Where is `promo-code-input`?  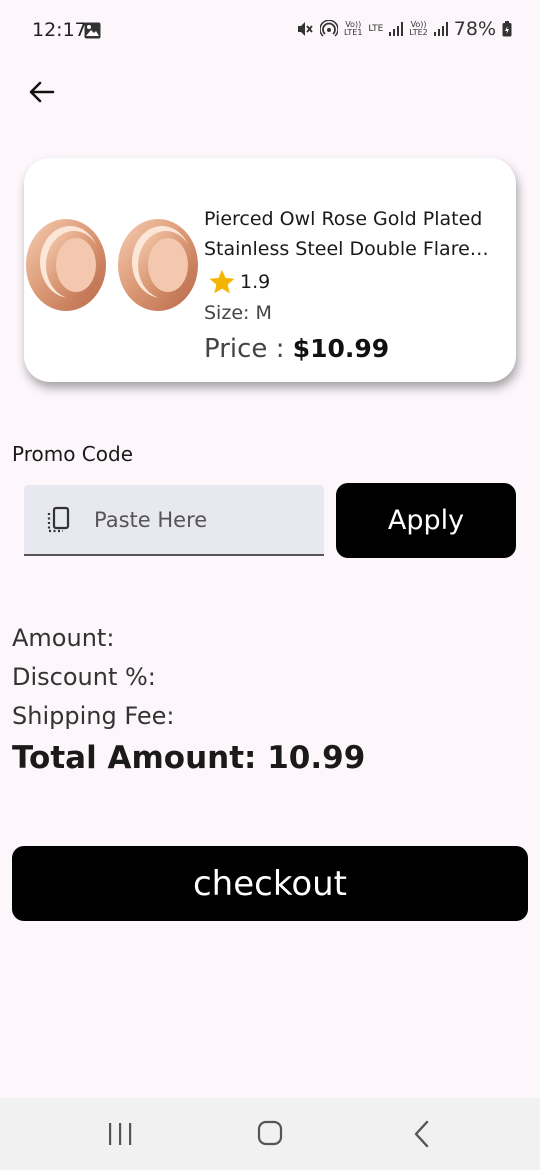 promo-code-input is located at coordinates (199, 520).